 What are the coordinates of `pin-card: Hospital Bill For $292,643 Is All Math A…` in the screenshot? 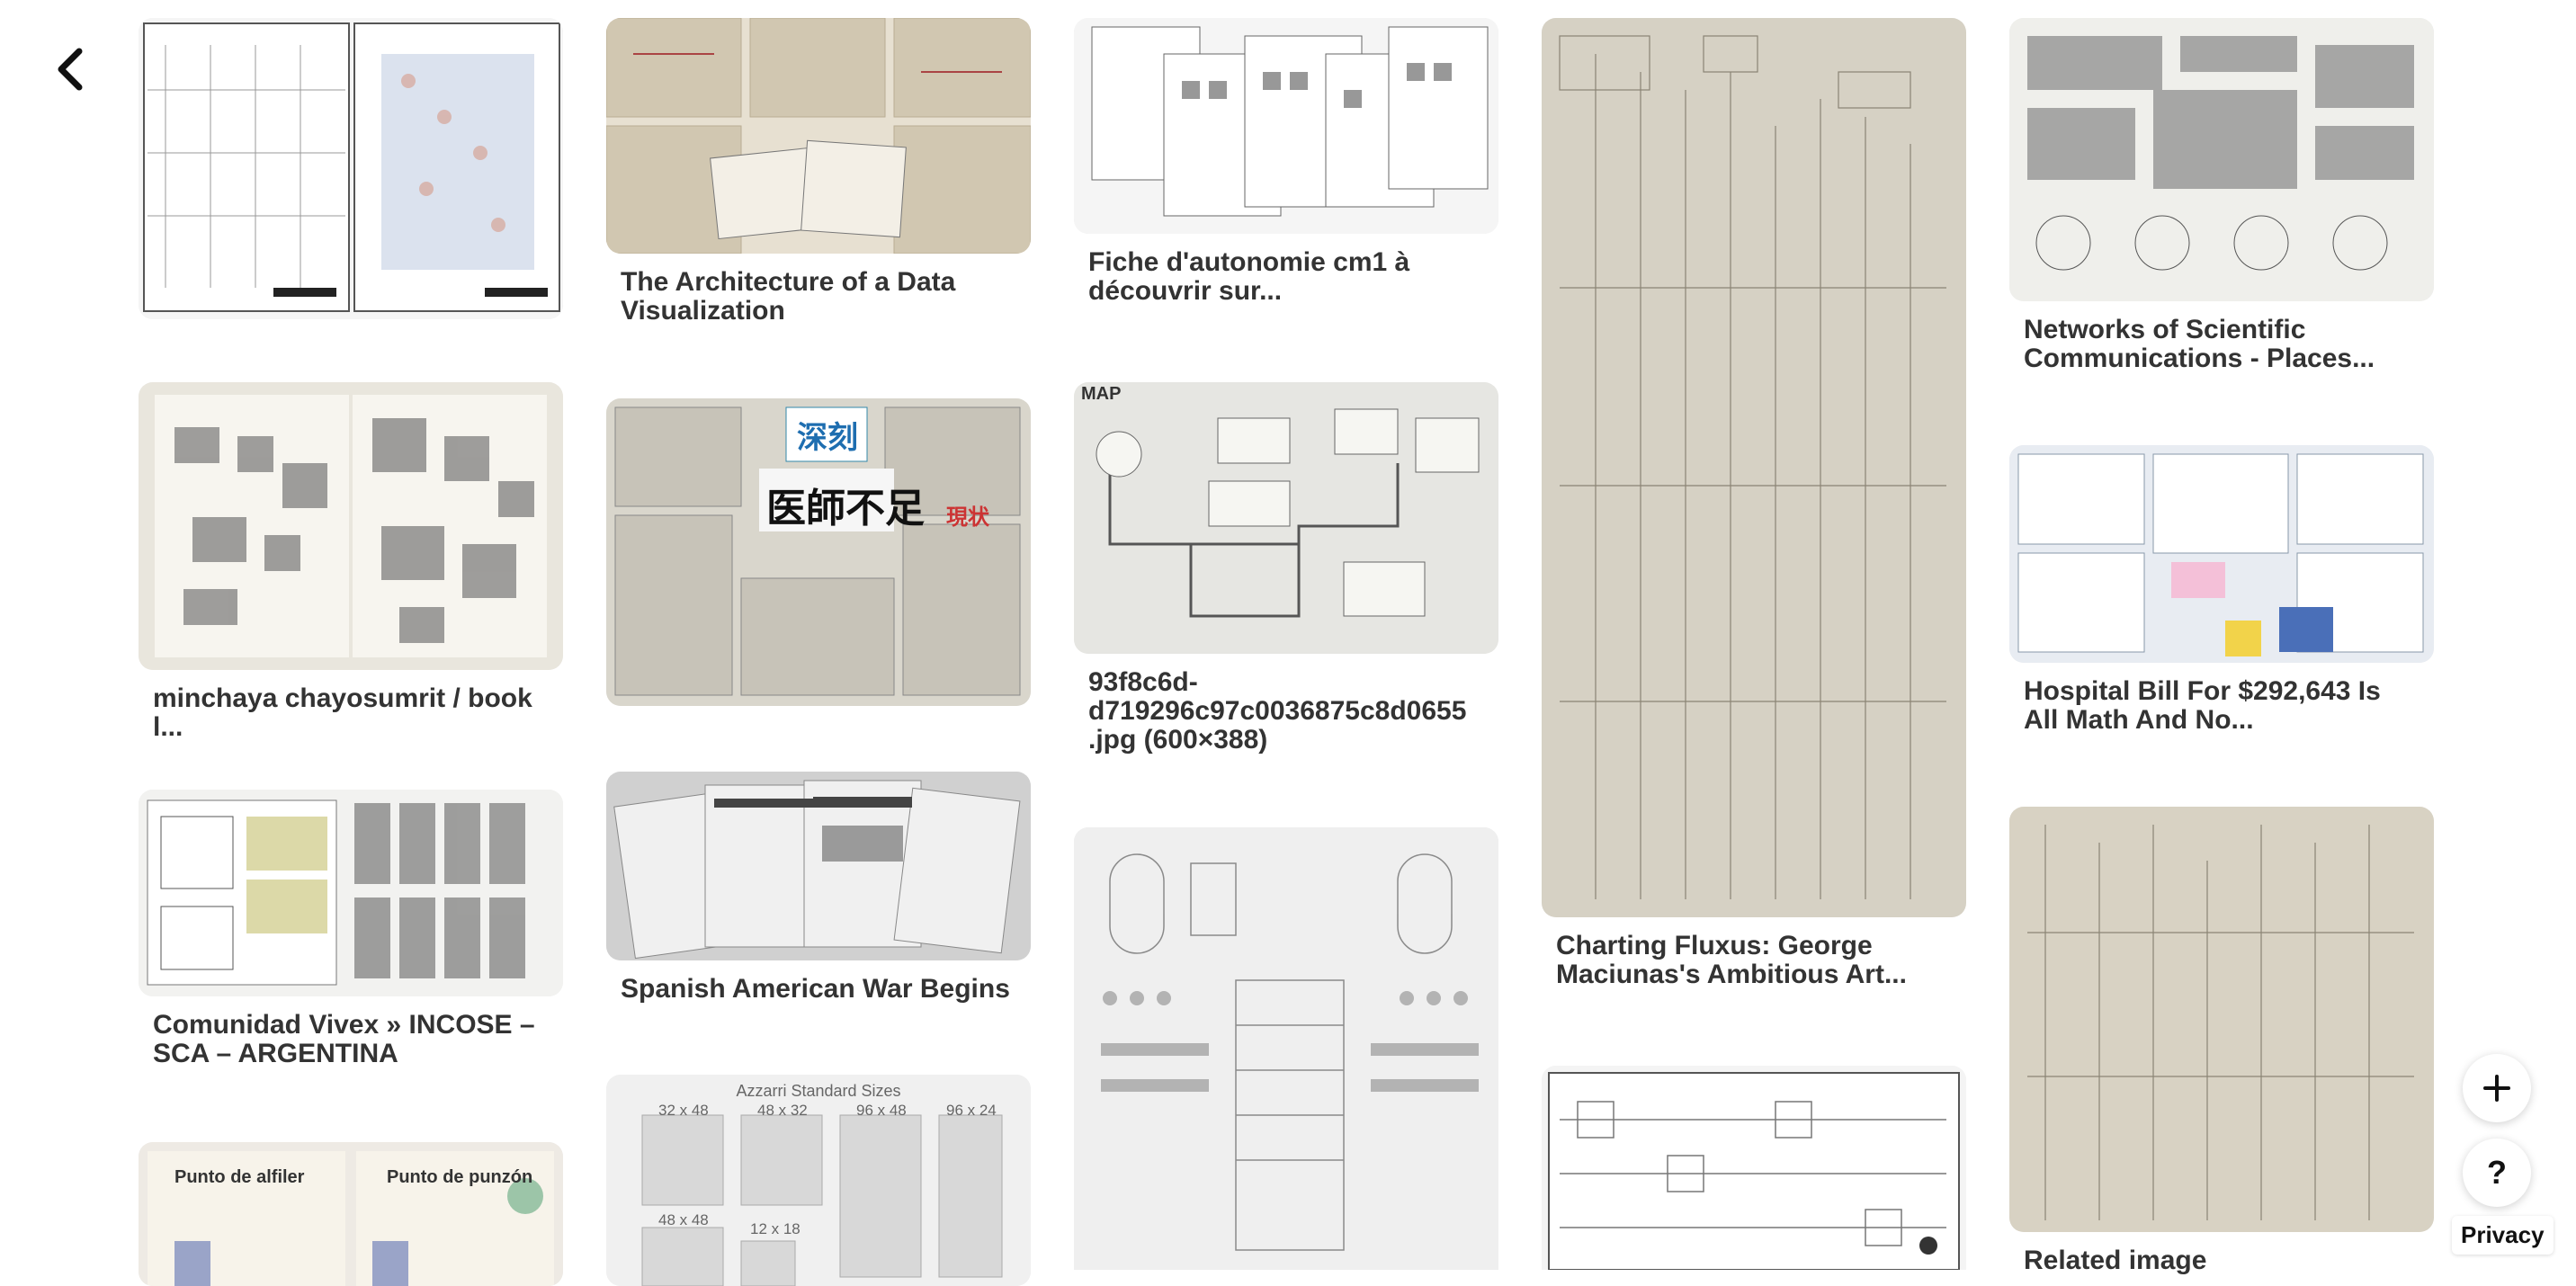 It's located at (2221, 590).